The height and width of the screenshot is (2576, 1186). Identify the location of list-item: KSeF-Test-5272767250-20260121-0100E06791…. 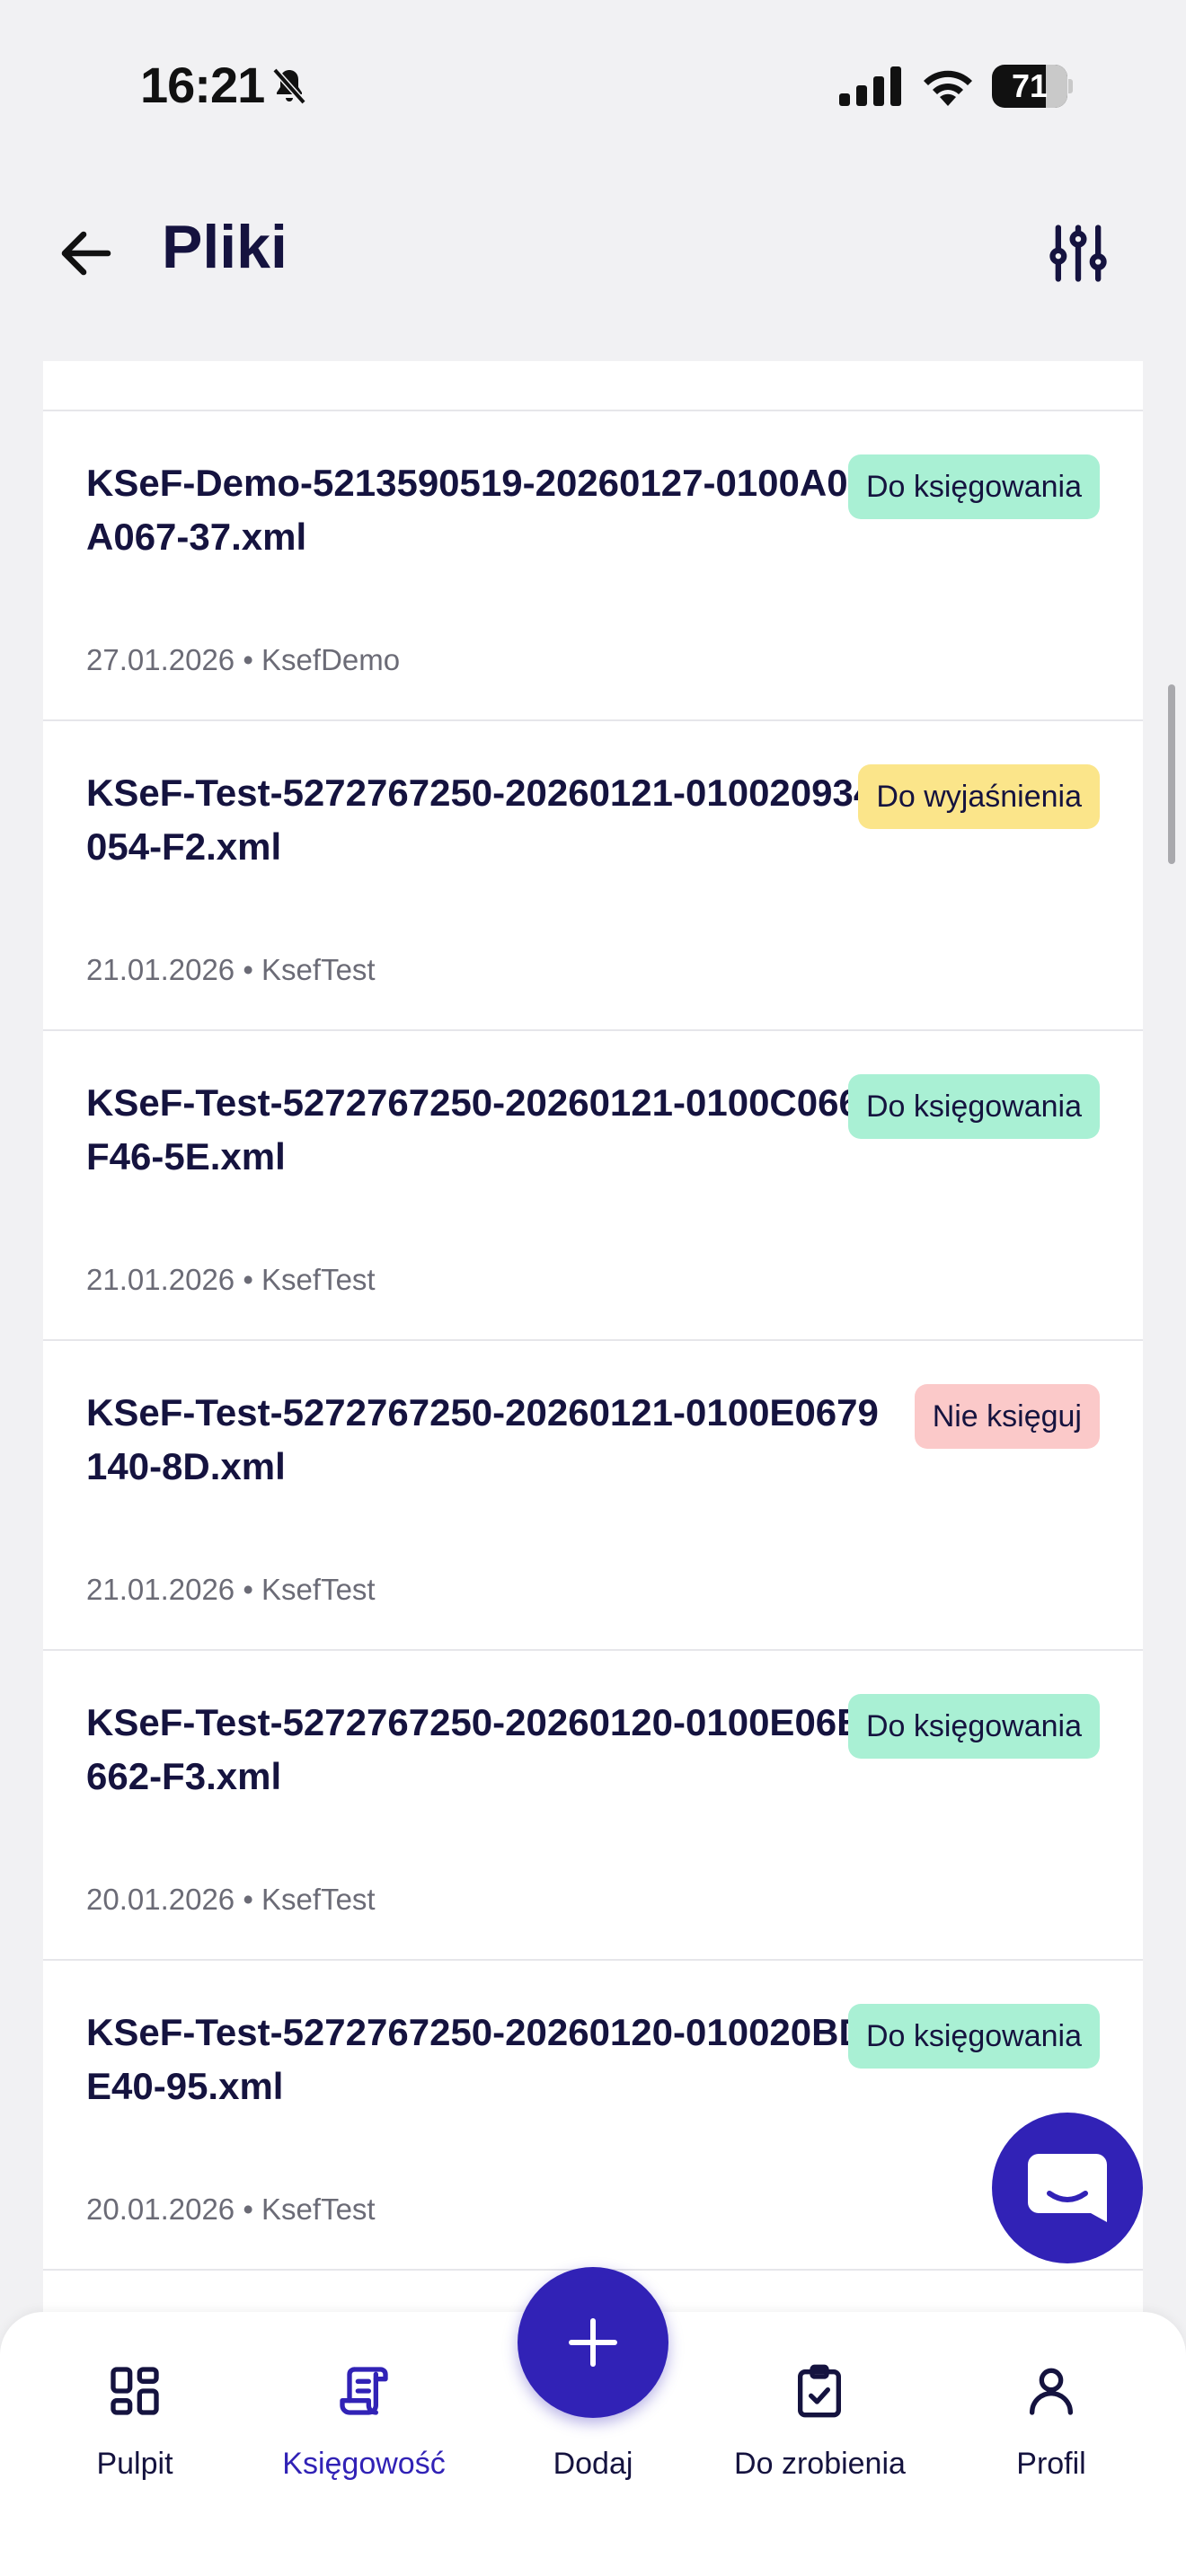
(593, 1493).